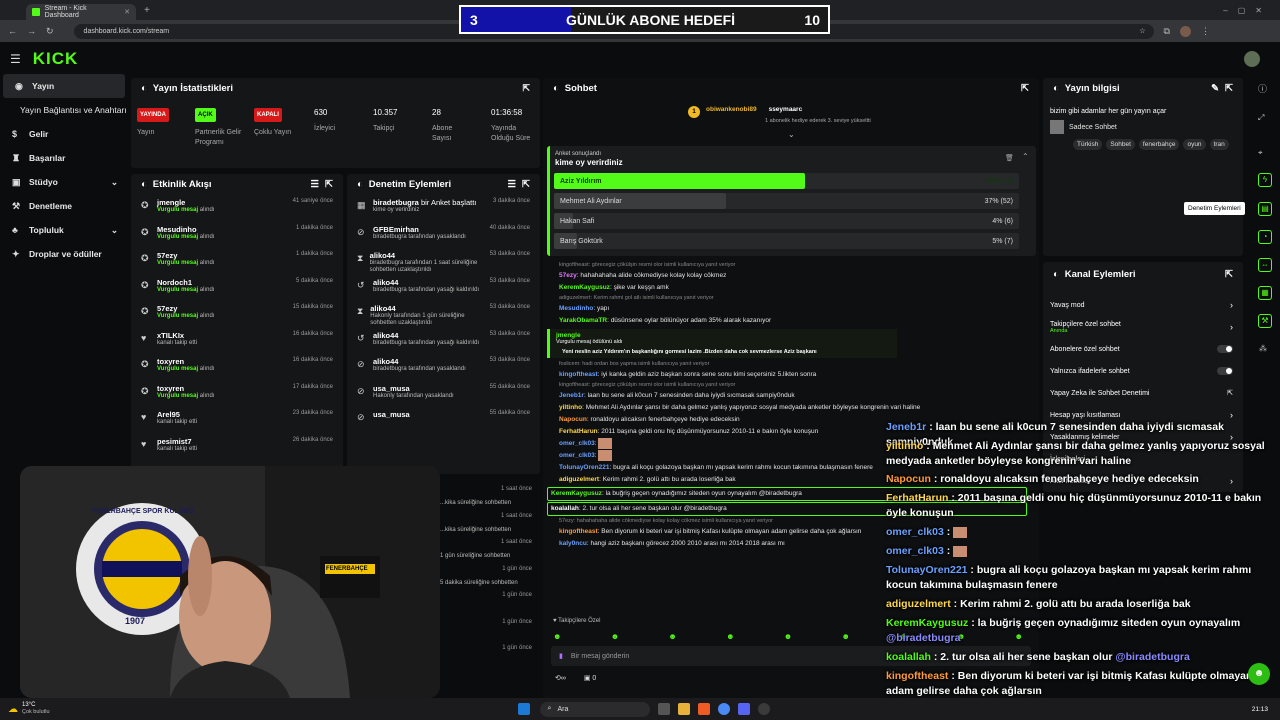 The width and height of the screenshot is (1280, 720). Describe the element at coordinates (50, 31) in the screenshot. I see `reload-icon: ↻` at that location.